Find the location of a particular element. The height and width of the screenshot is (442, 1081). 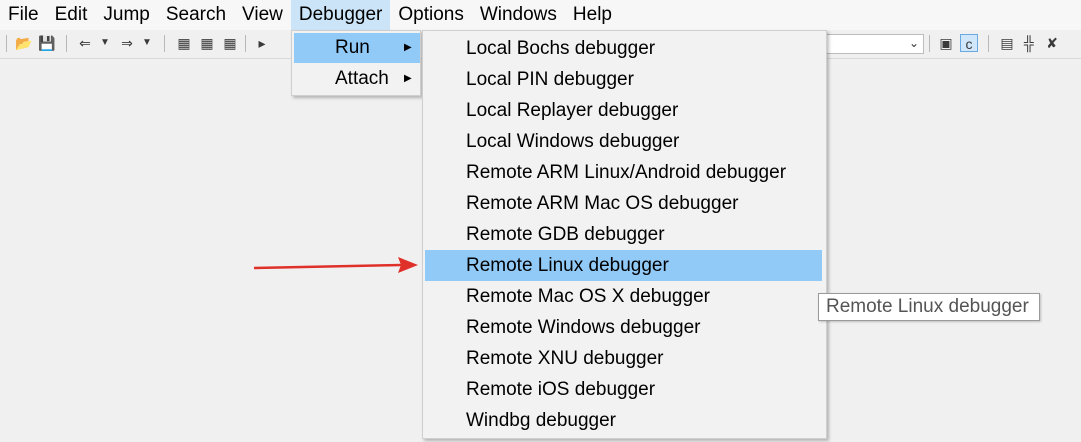

menu-item-label: Remote ARM Linux/Android debugger is located at coordinates (626, 172).